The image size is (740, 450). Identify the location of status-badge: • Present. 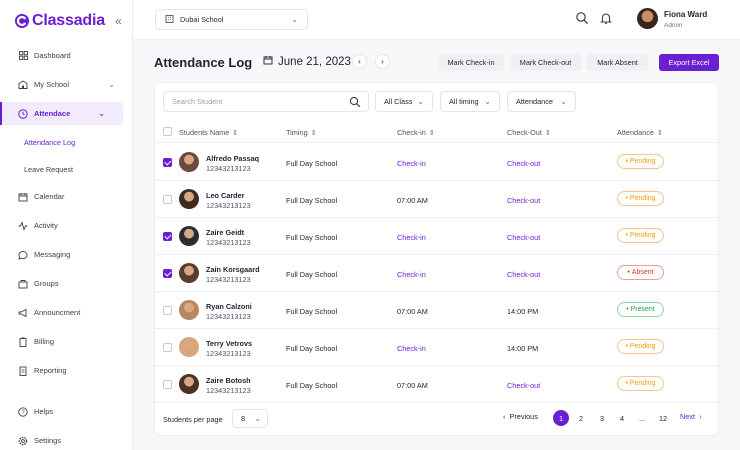
(640, 309).